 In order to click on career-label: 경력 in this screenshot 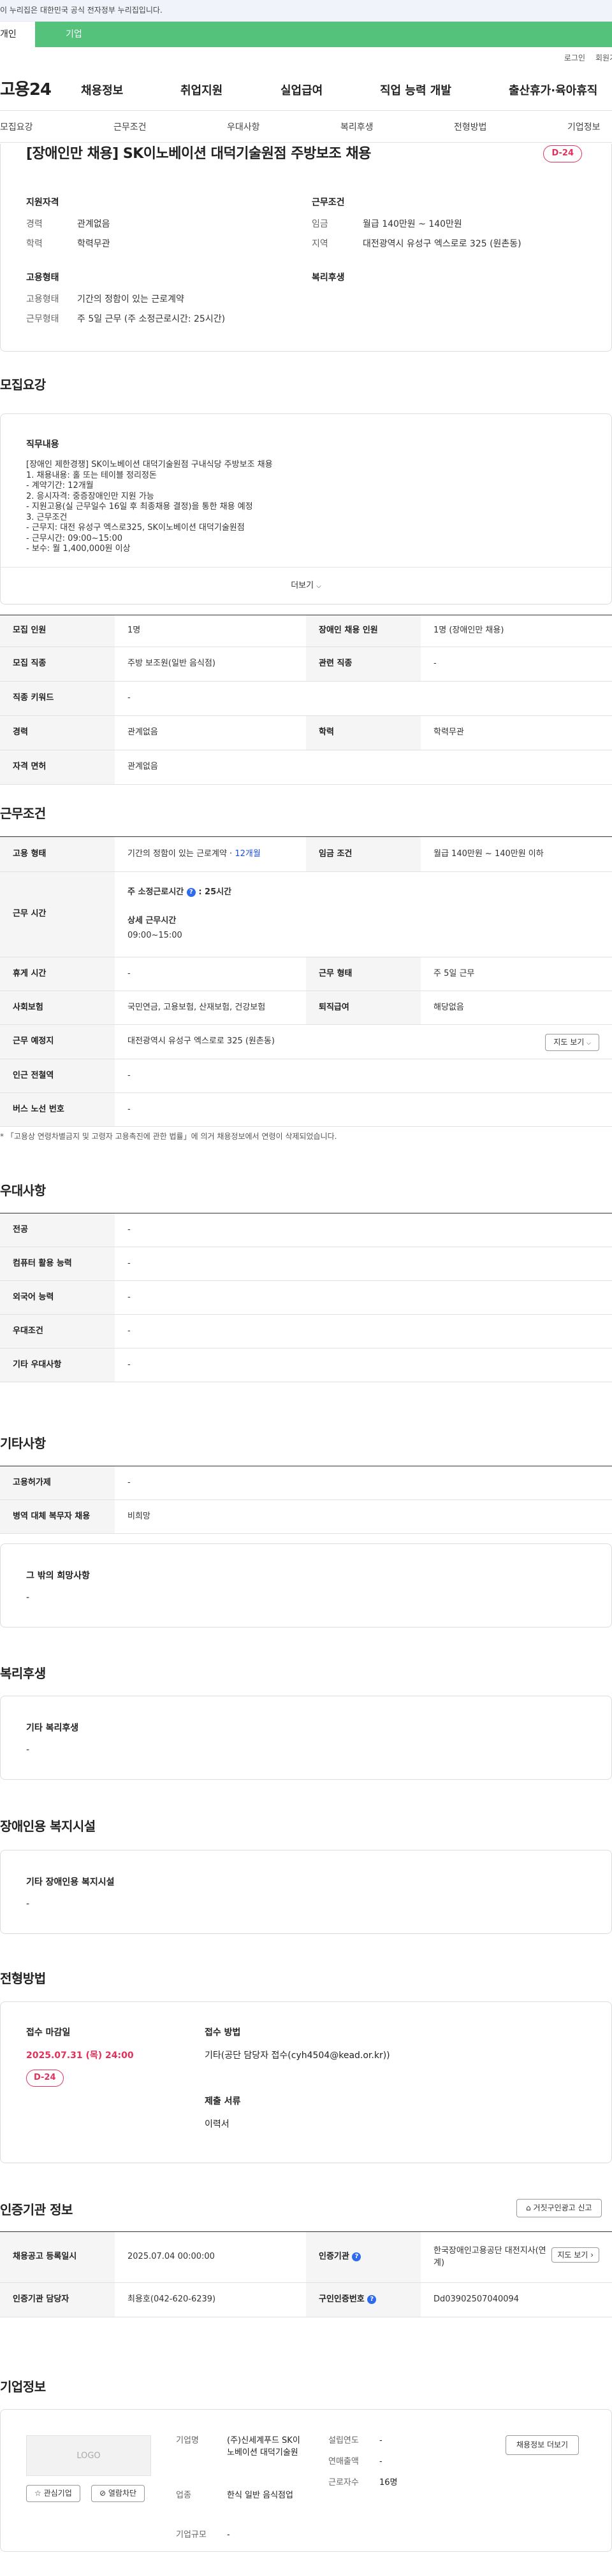, I will do `click(34, 224)`.